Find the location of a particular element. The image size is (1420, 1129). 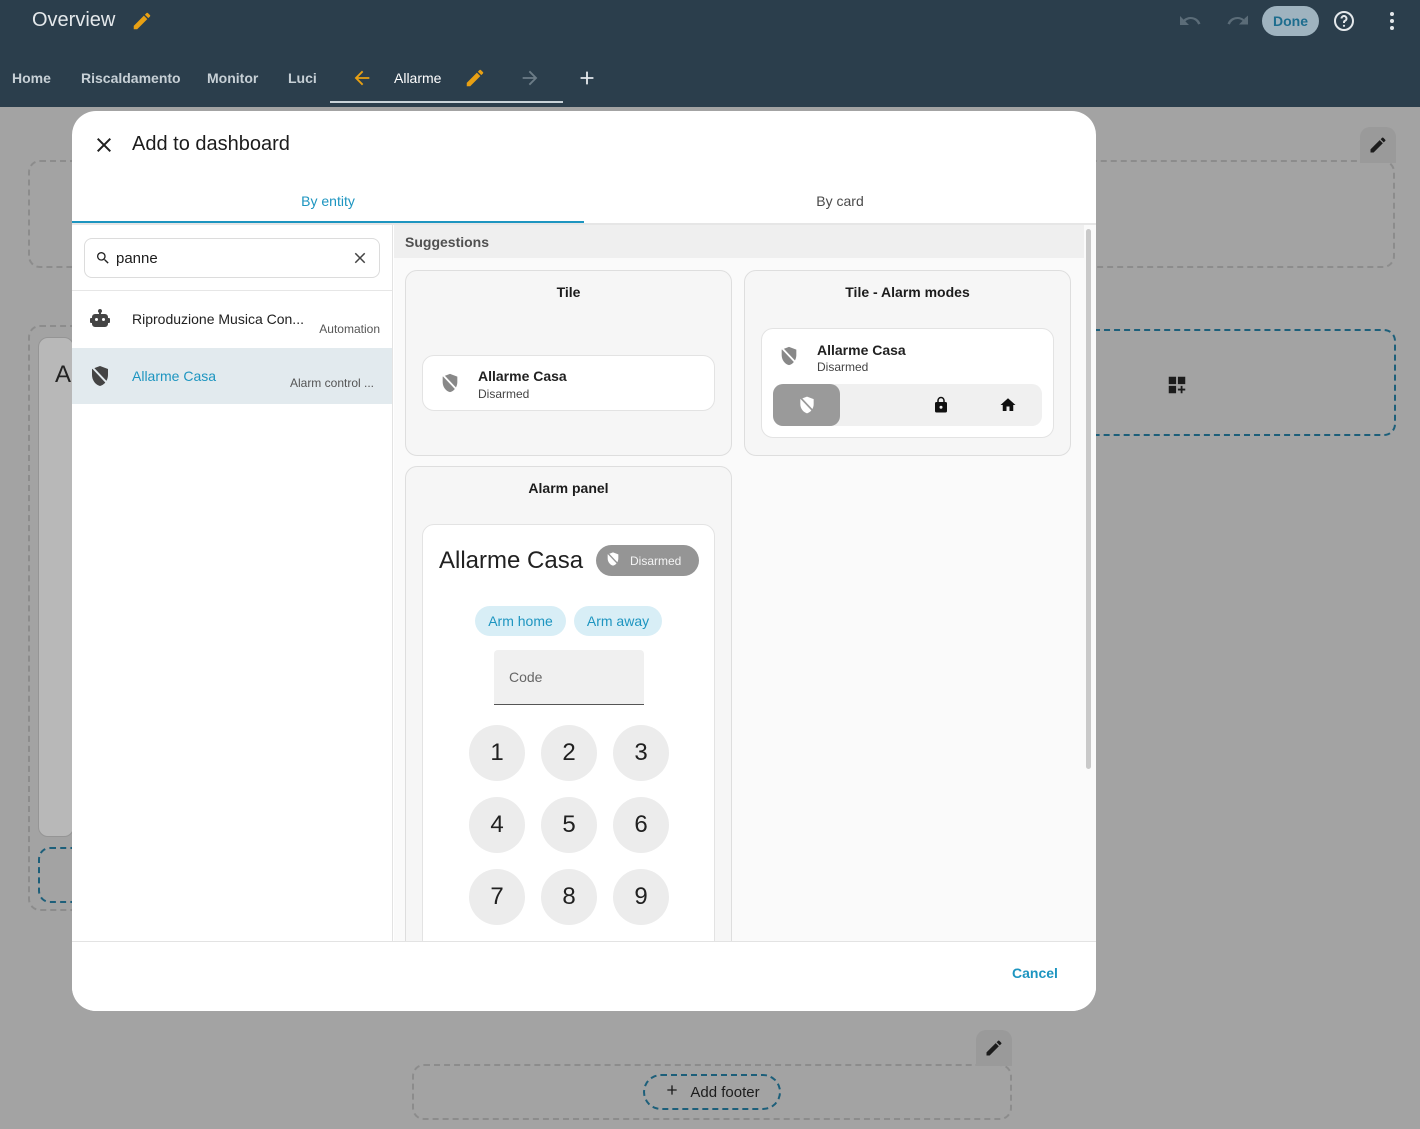

active-tab-indicator is located at coordinates (446, 102).